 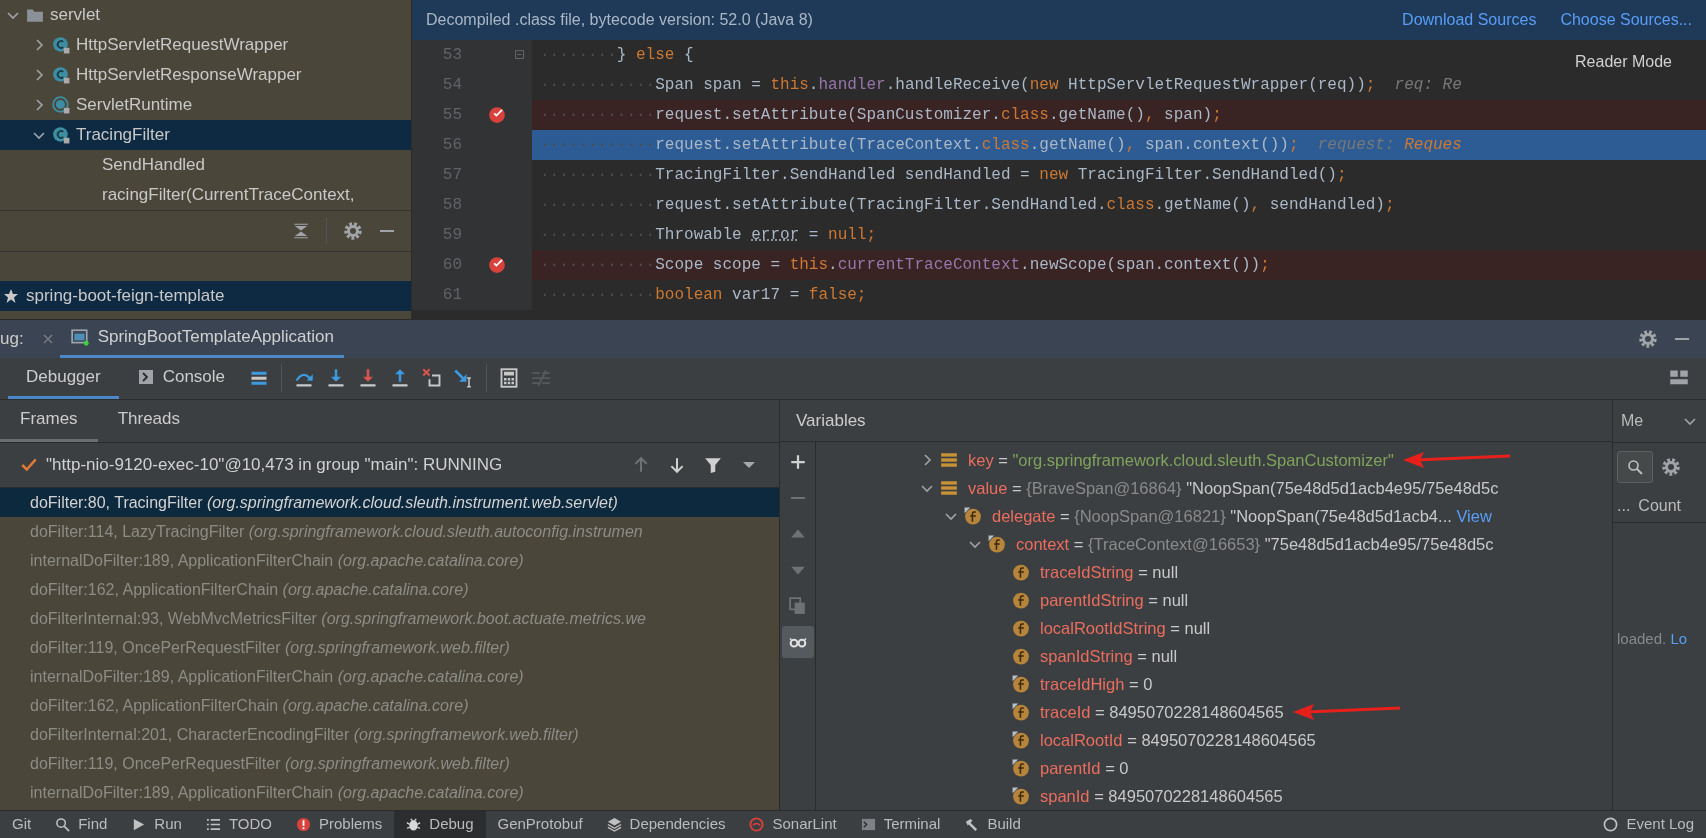 I want to click on tool-window-button: Dependencies, so click(x=666, y=824).